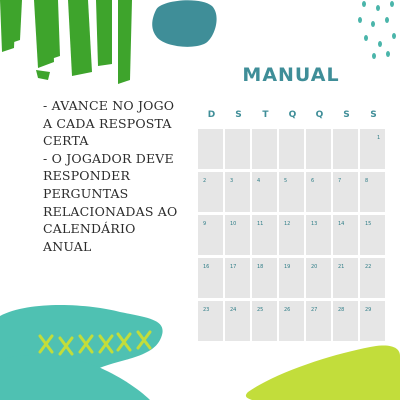  Describe the element at coordinates (318, 192) in the screenshot. I see `calendar-day-cell: 6` at that location.